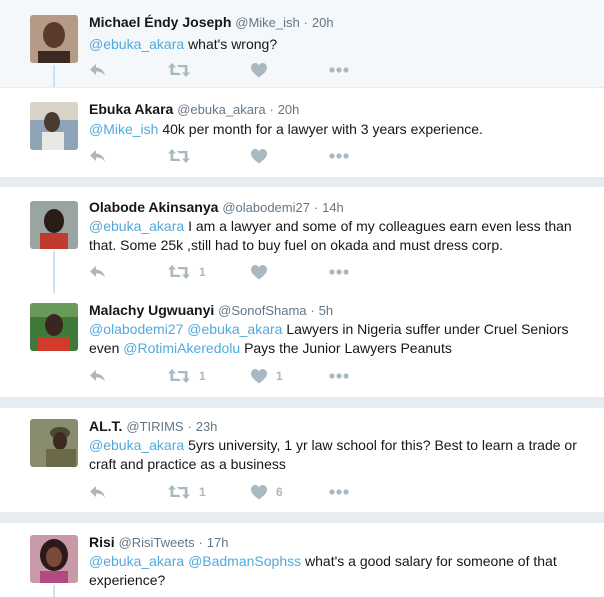 This screenshot has width=604, height=597. What do you see at coordinates (160, 22) in the screenshot?
I see `user-fullname: Michael Éndy Joseph` at bounding box center [160, 22].